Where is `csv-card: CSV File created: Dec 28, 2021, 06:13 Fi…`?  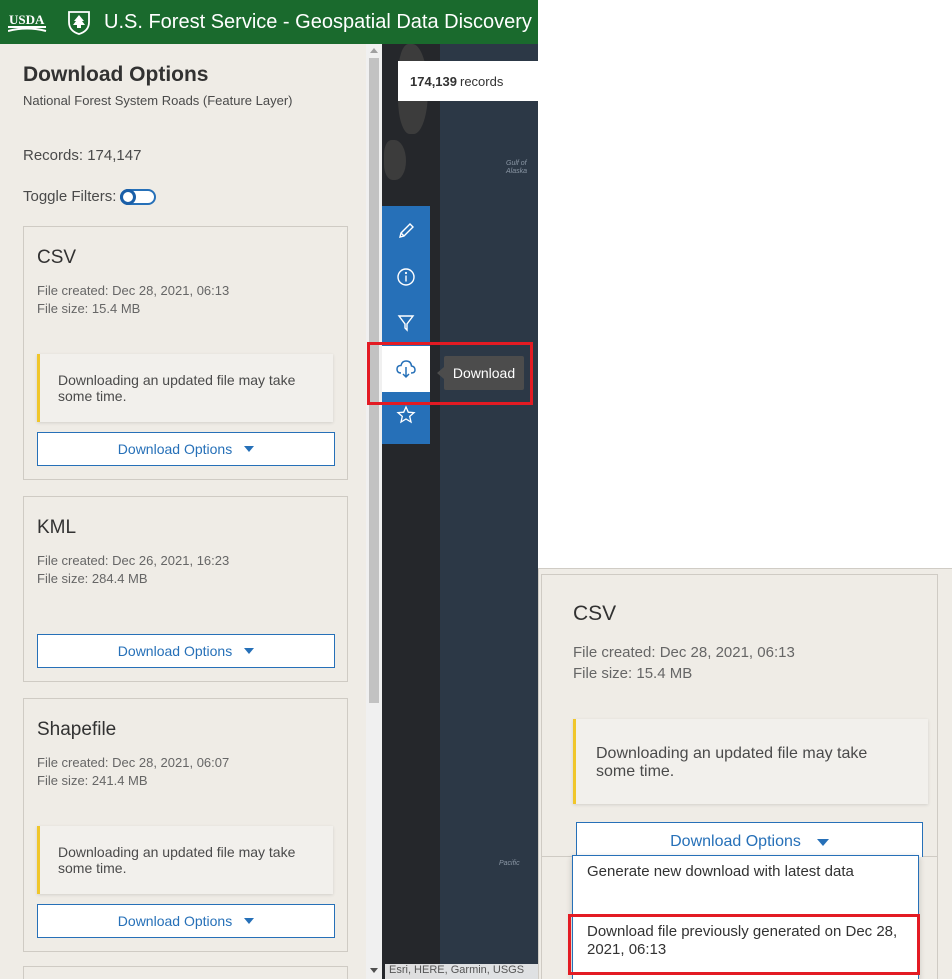 csv-card: CSV File created: Dec 28, 2021, 06:13 Fi… is located at coordinates (185, 353).